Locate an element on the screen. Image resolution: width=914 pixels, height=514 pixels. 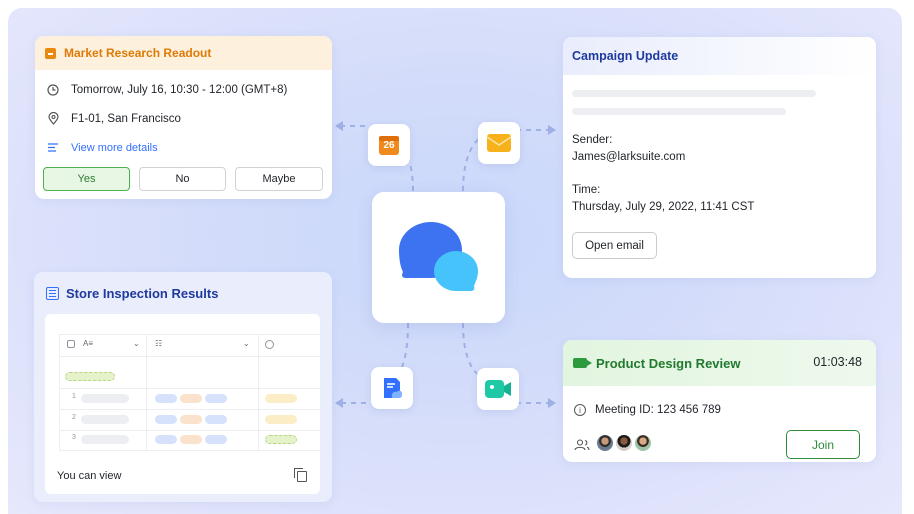
mail-icon is located at coordinates (499, 143).